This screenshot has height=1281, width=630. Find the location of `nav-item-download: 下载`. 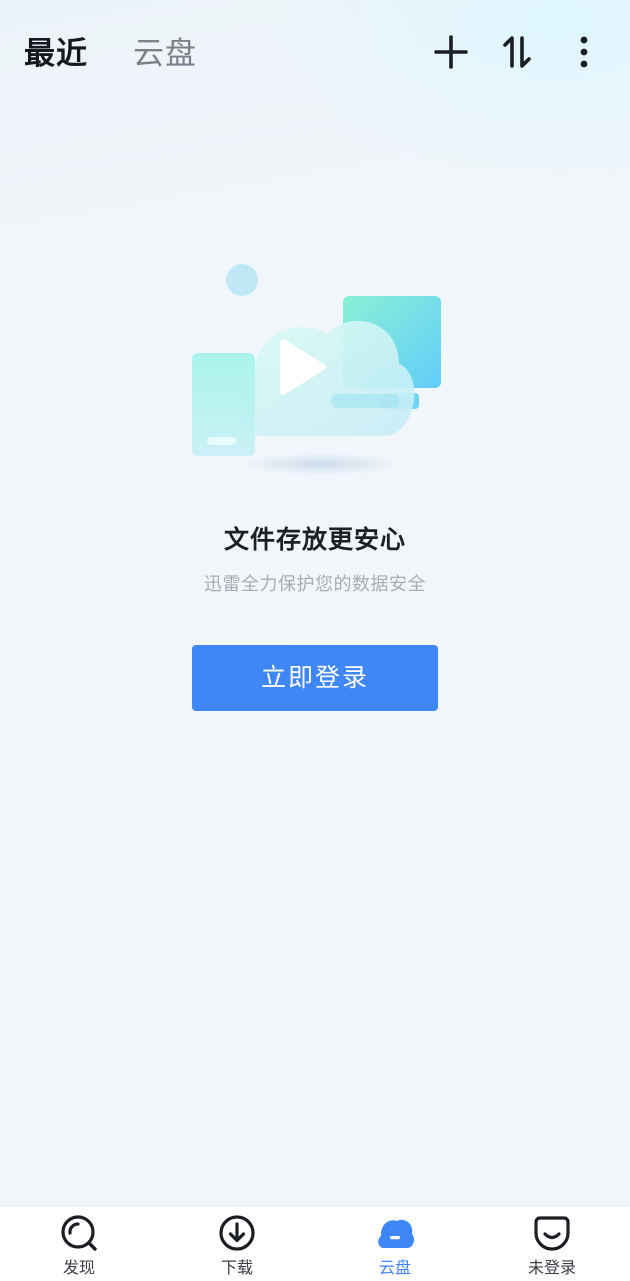

nav-item-download: 下载 is located at coordinates (237, 1243).